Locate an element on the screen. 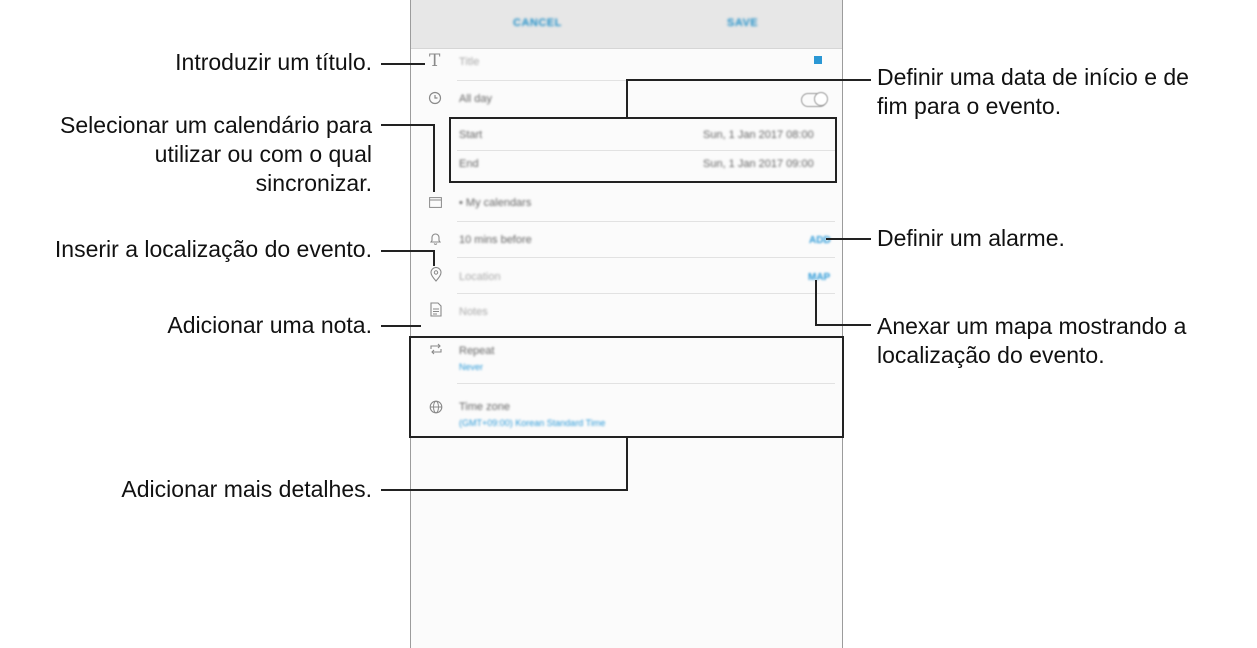 The width and height of the screenshot is (1257, 648). details-highlight is located at coordinates (626, 387).